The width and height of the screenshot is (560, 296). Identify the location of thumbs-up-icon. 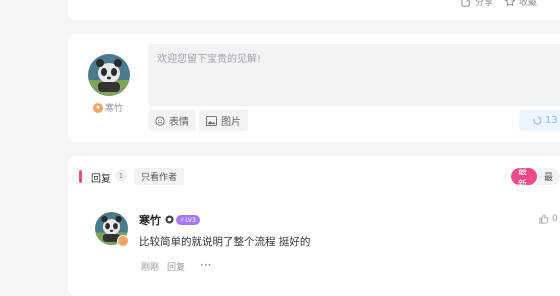
(544, 219).